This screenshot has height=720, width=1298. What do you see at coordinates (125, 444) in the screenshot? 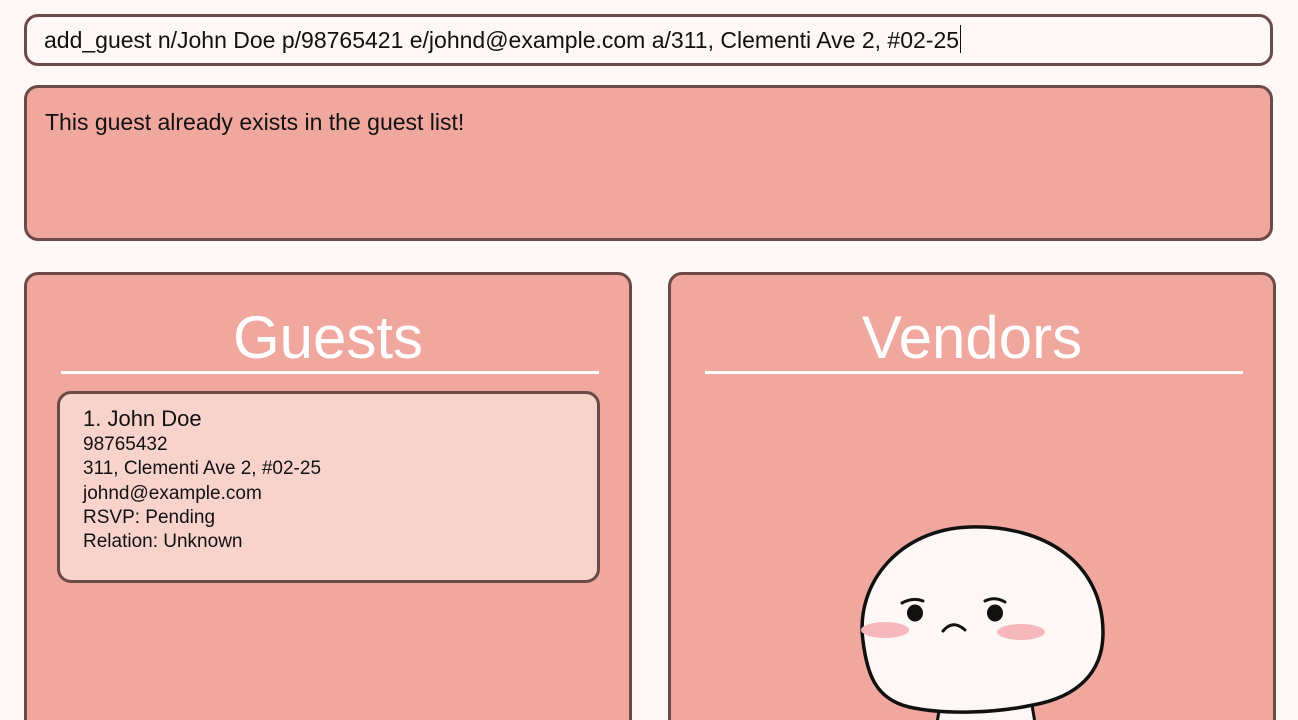
I see `guest-phone: 98765432` at bounding box center [125, 444].